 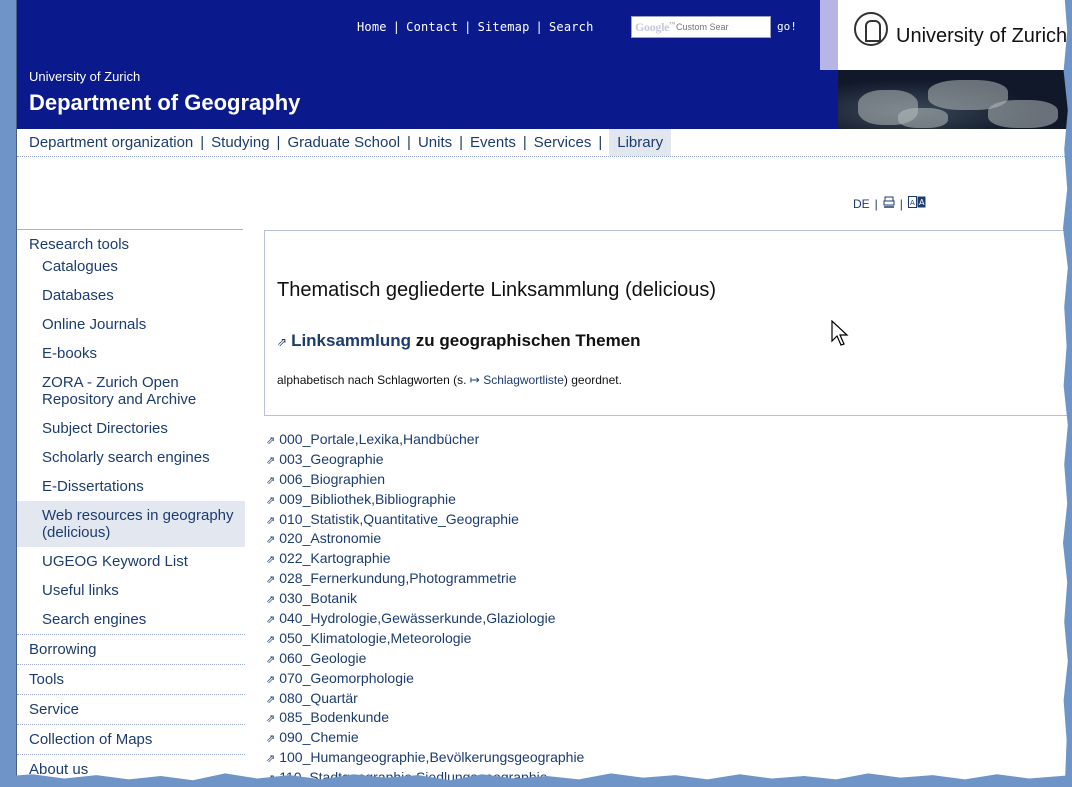 What do you see at coordinates (367, 499) in the screenshot?
I see `list-item-label: 009_Bibliothek,Bibliographie` at bounding box center [367, 499].